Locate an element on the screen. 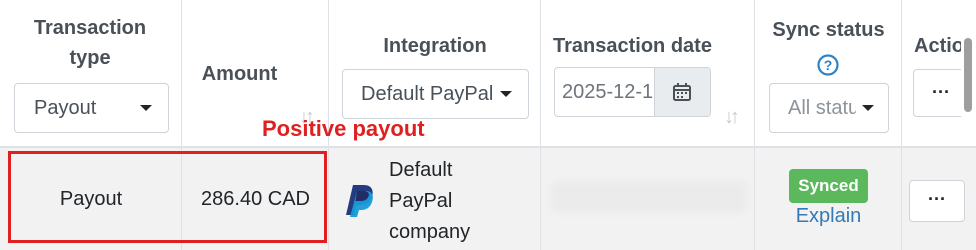 This screenshot has width=976, height=250. header-transaction-date: Transaction date ↓↑ is located at coordinates (648, 73).